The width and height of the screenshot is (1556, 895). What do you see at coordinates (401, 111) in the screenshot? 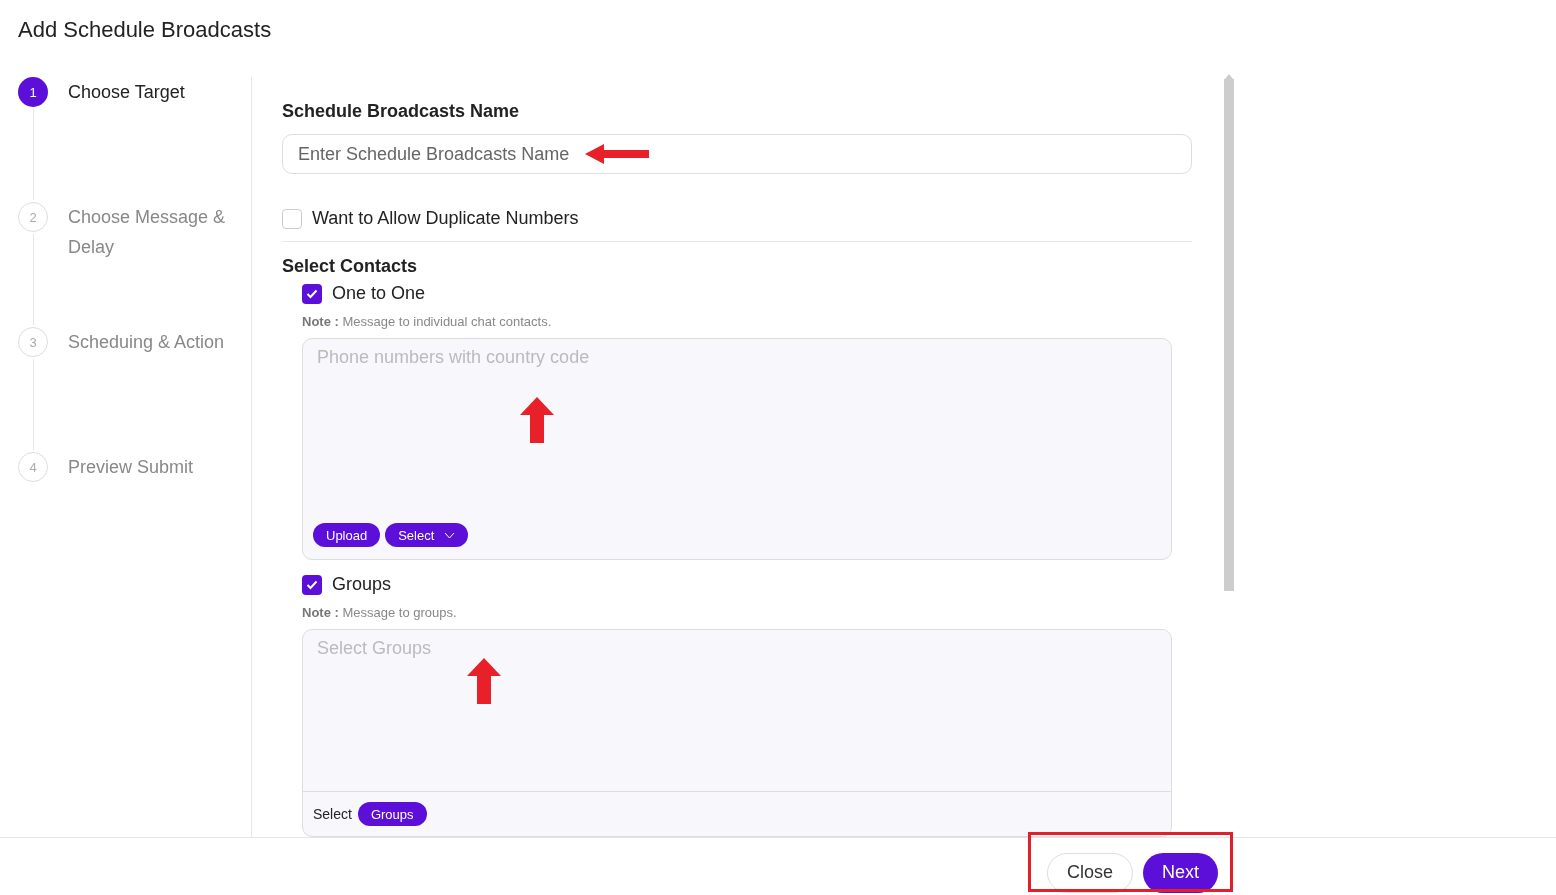
I see `field-label: Schedule Broadcasts Name` at bounding box center [401, 111].